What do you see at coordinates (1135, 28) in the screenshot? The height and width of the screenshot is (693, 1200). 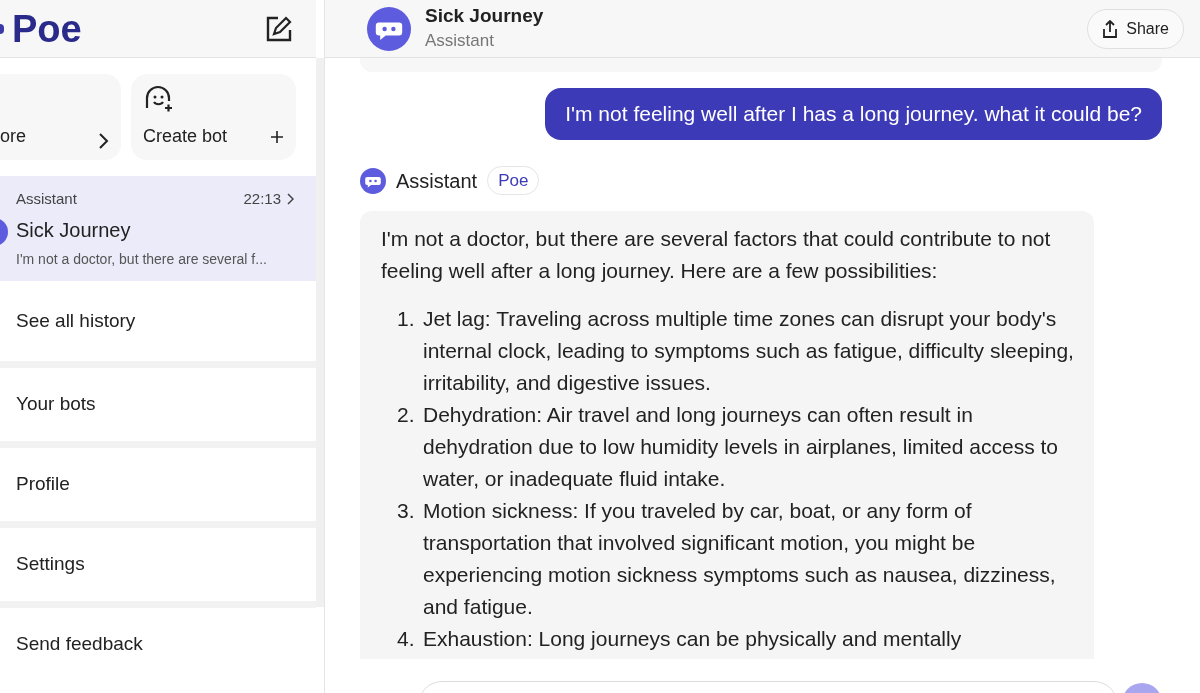 I see `share-button: Share` at bounding box center [1135, 28].